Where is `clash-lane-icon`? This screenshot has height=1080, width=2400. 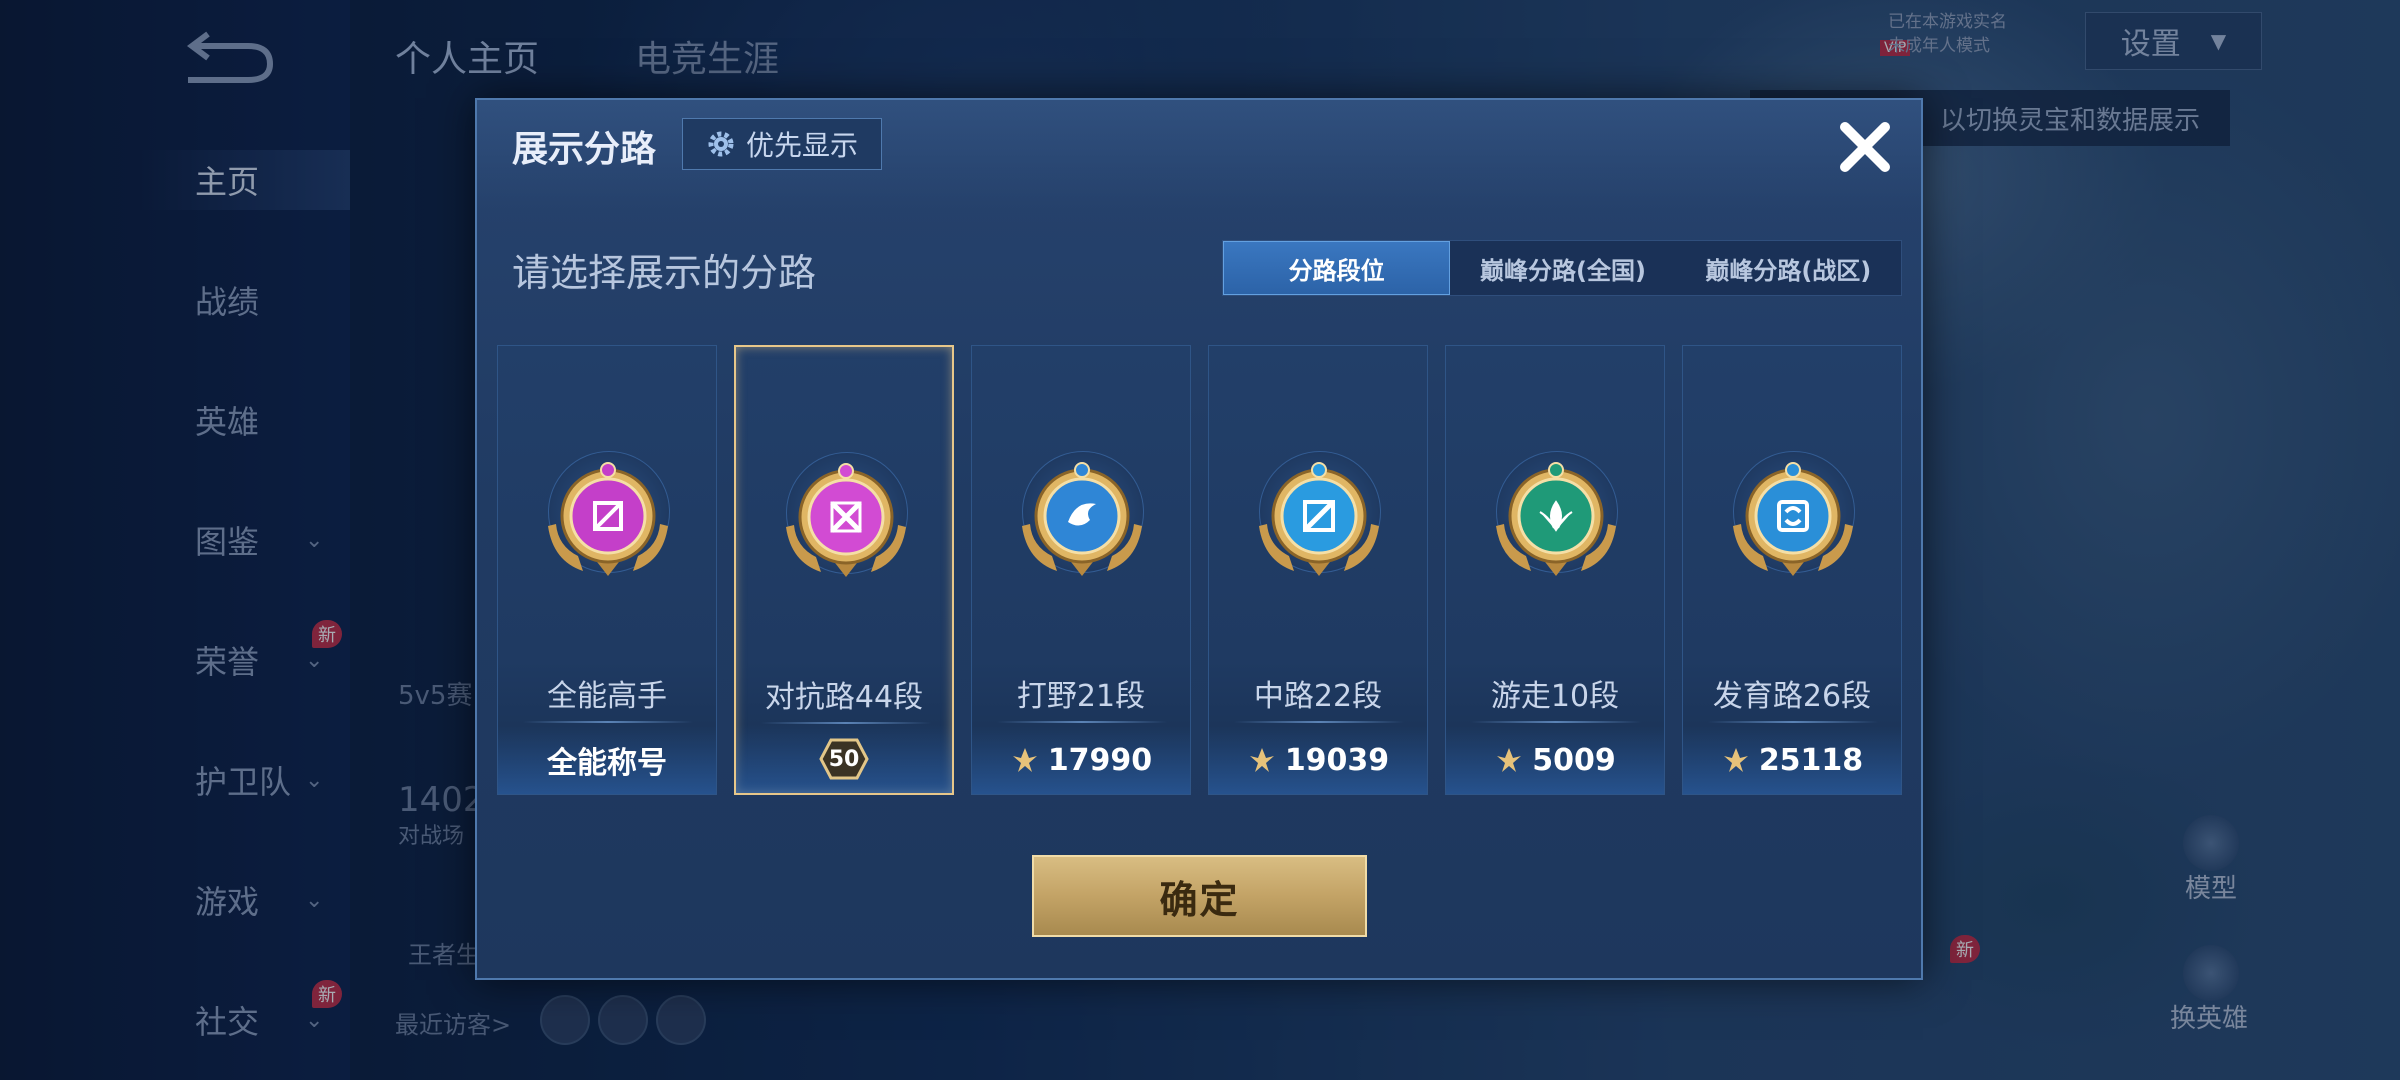 clash-lane-icon is located at coordinates (846, 520).